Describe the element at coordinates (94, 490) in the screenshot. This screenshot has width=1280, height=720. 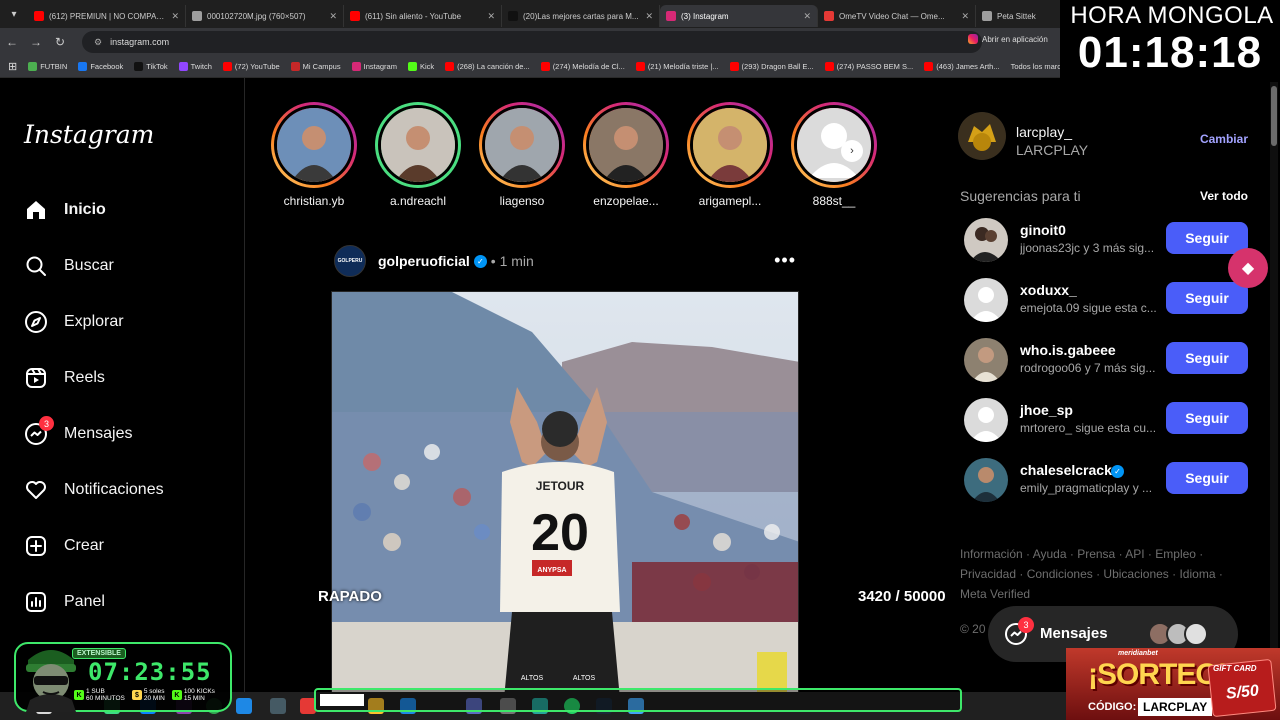
I see `nav-item-notificaciones: Notificaciones` at that location.